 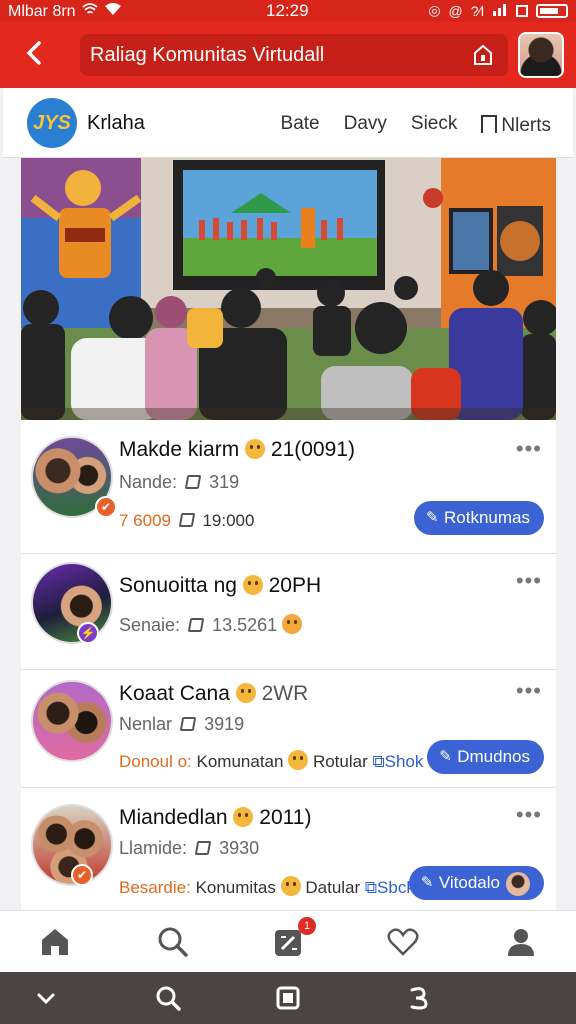 I want to click on notification-badge: 1, so click(x=307, y=926).